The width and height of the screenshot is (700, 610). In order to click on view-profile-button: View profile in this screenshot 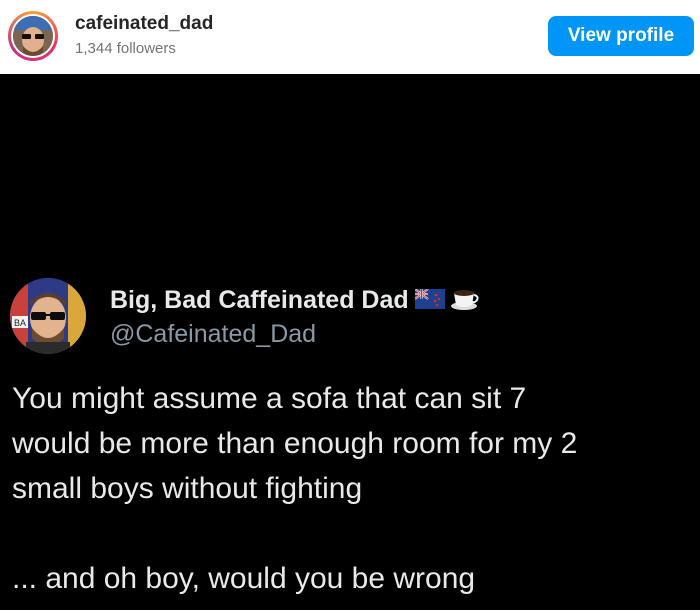, I will do `click(621, 36)`.